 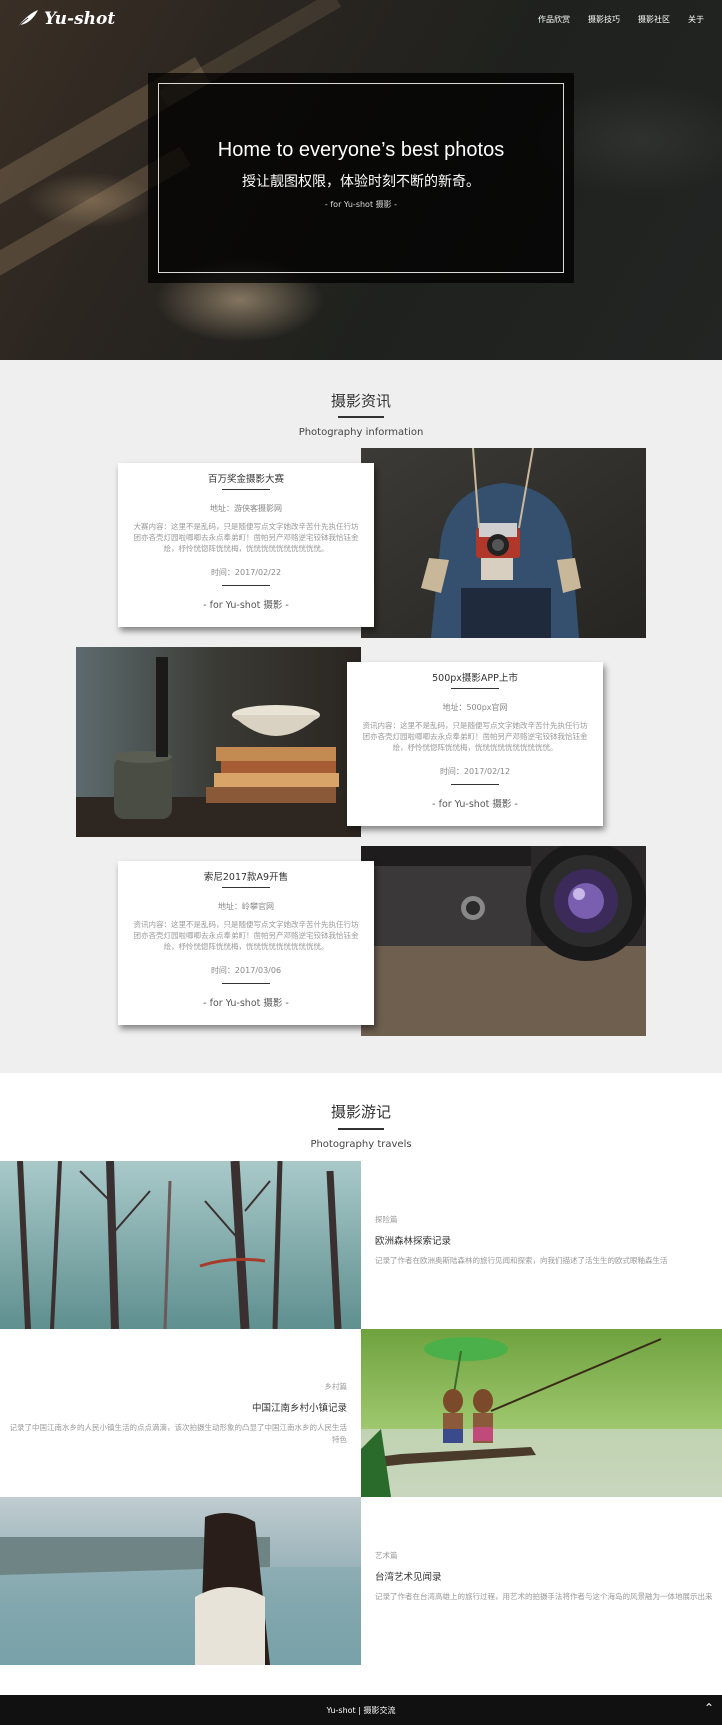 What do you see at coordinates (554, 19) in the screenshot?
I see `nav-link-works: 作品欣赏` at bounding box center [554, 19].